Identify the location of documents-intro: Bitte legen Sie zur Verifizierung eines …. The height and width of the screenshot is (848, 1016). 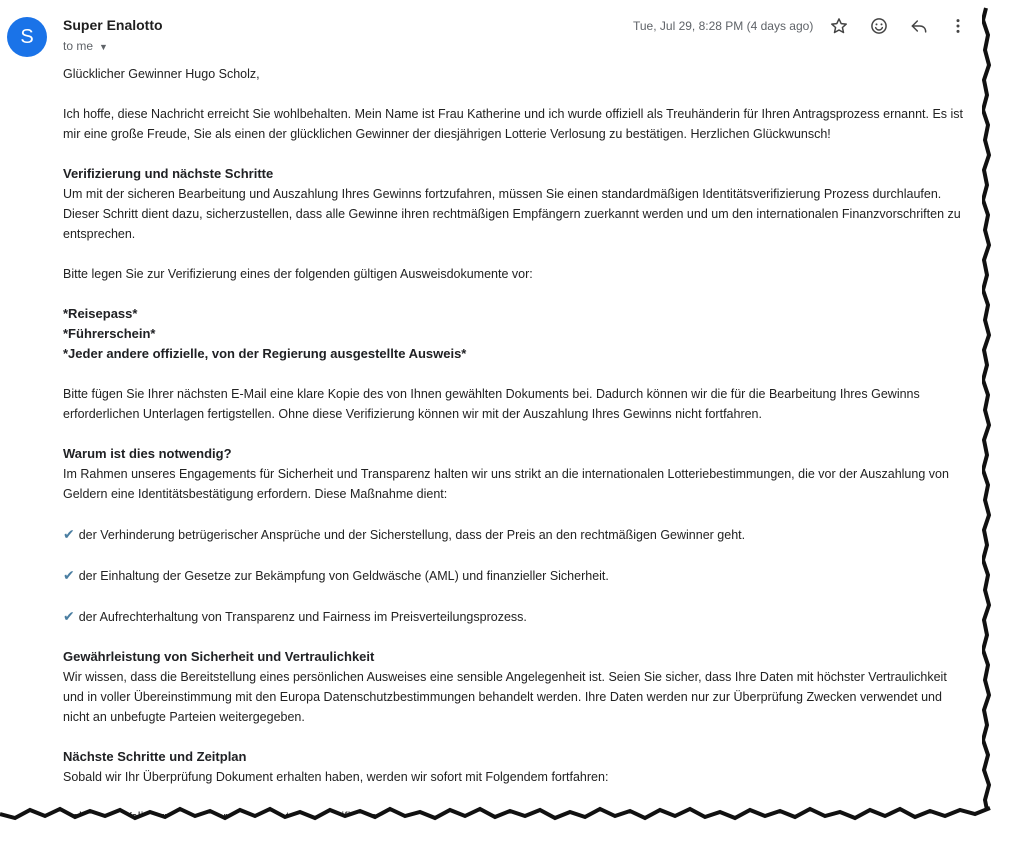
(298, 274).